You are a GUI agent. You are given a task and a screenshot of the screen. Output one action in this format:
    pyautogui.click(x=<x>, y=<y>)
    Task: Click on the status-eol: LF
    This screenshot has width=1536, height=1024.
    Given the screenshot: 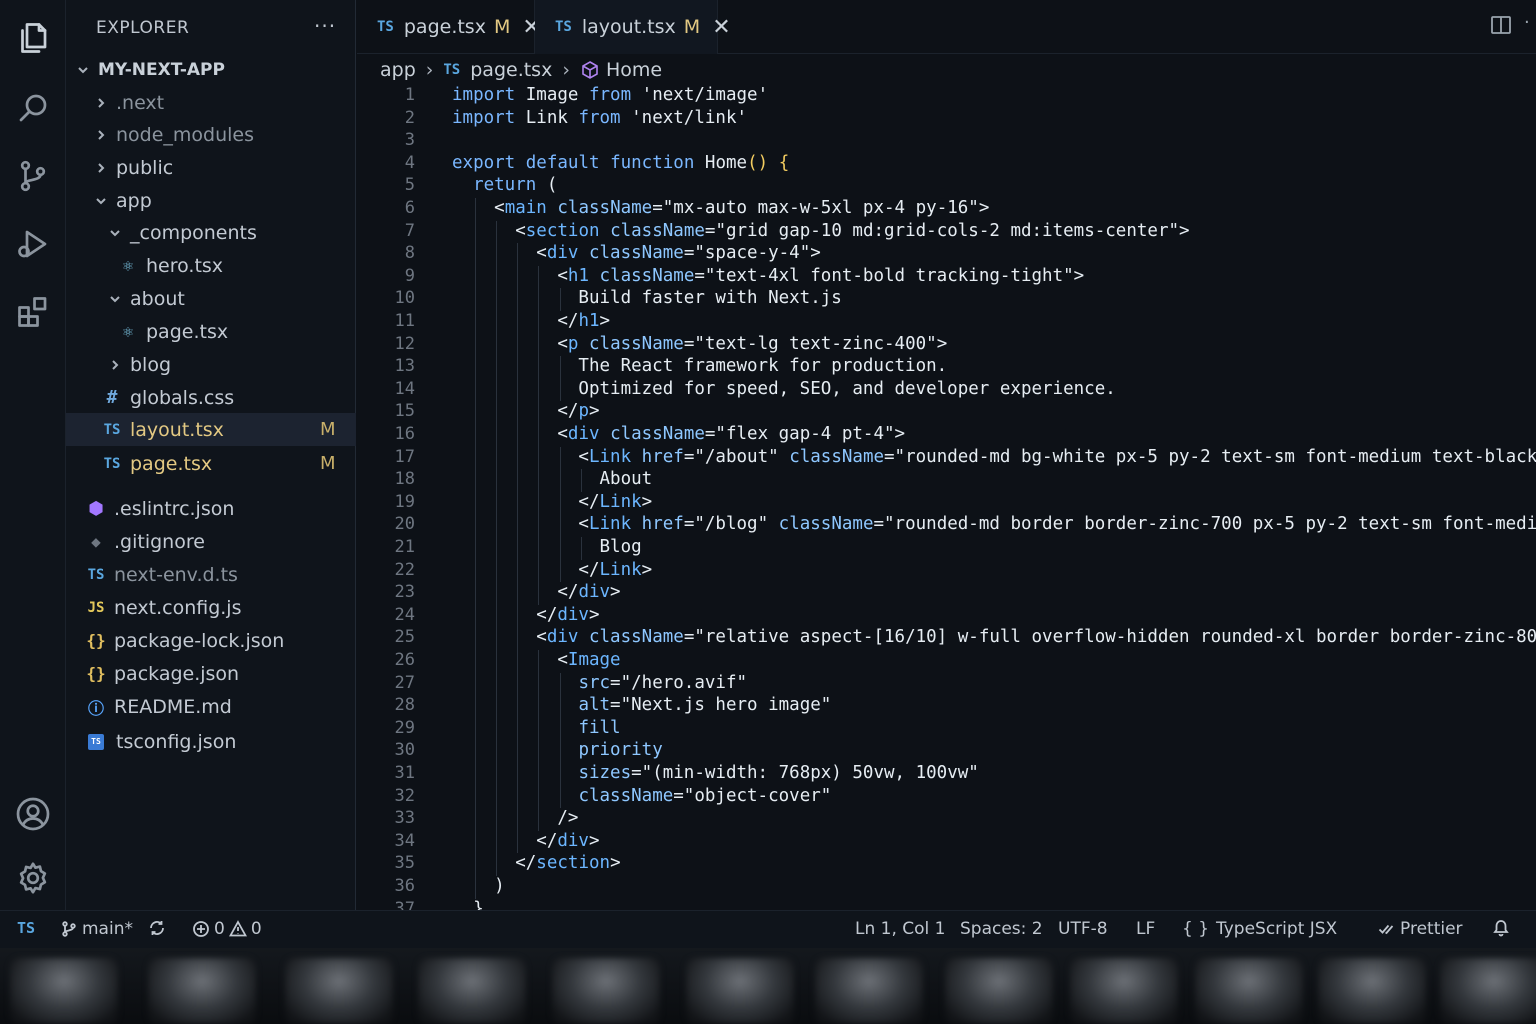 What is the action you would take?
    pyautogui.click(x=1145, y=929)
    